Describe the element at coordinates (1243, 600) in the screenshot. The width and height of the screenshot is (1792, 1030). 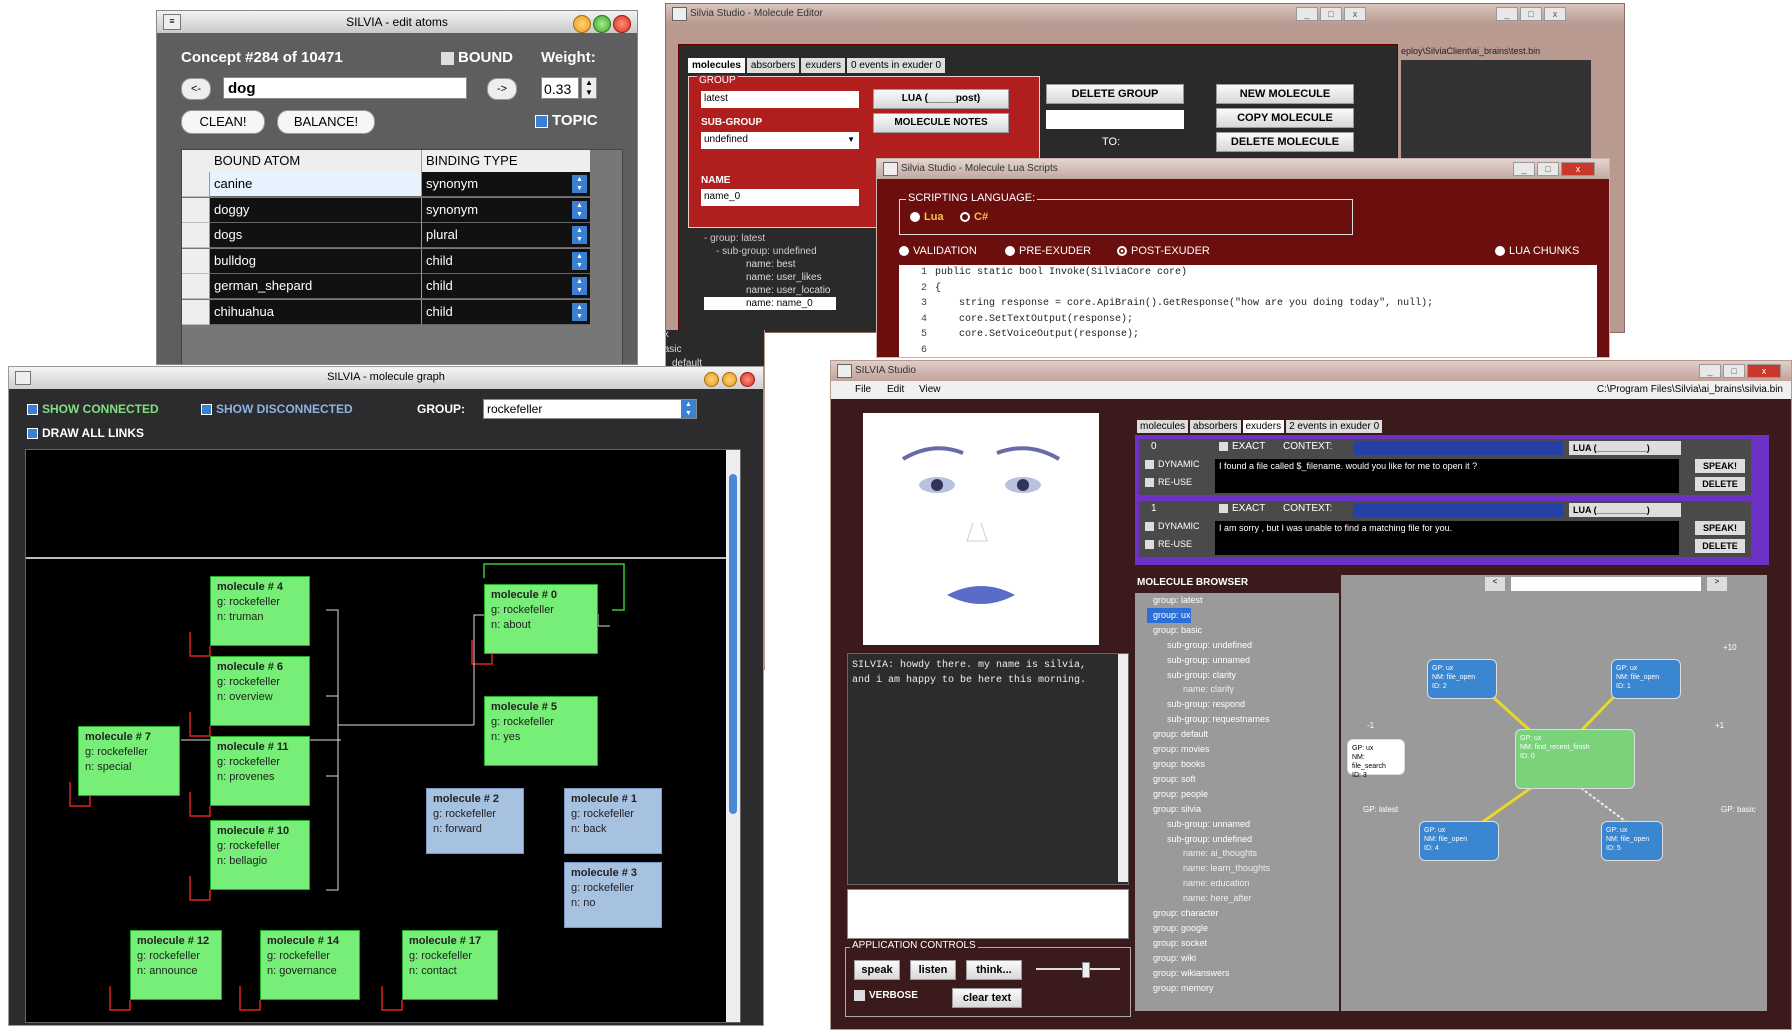
I see `browser-tree-item: group: latest` at that location.